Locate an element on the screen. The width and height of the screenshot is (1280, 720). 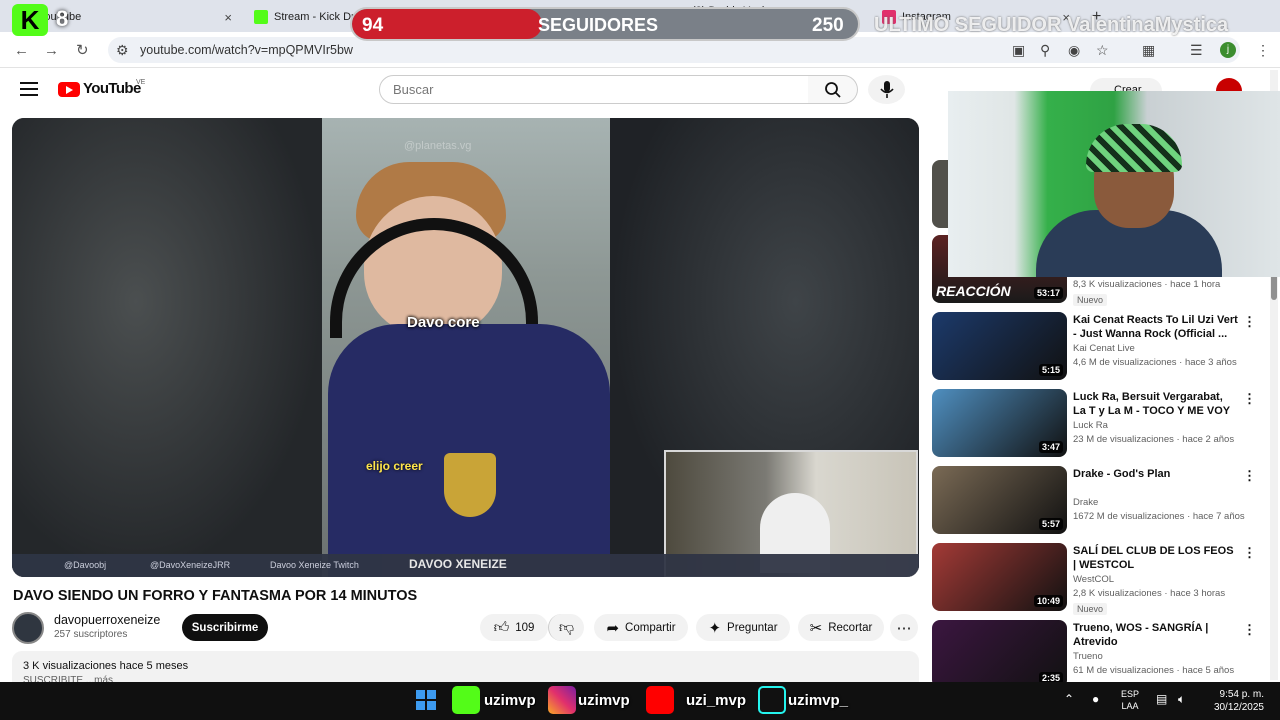
recommended-thumbnail: 5:57 is located at coordinates (999, 500).